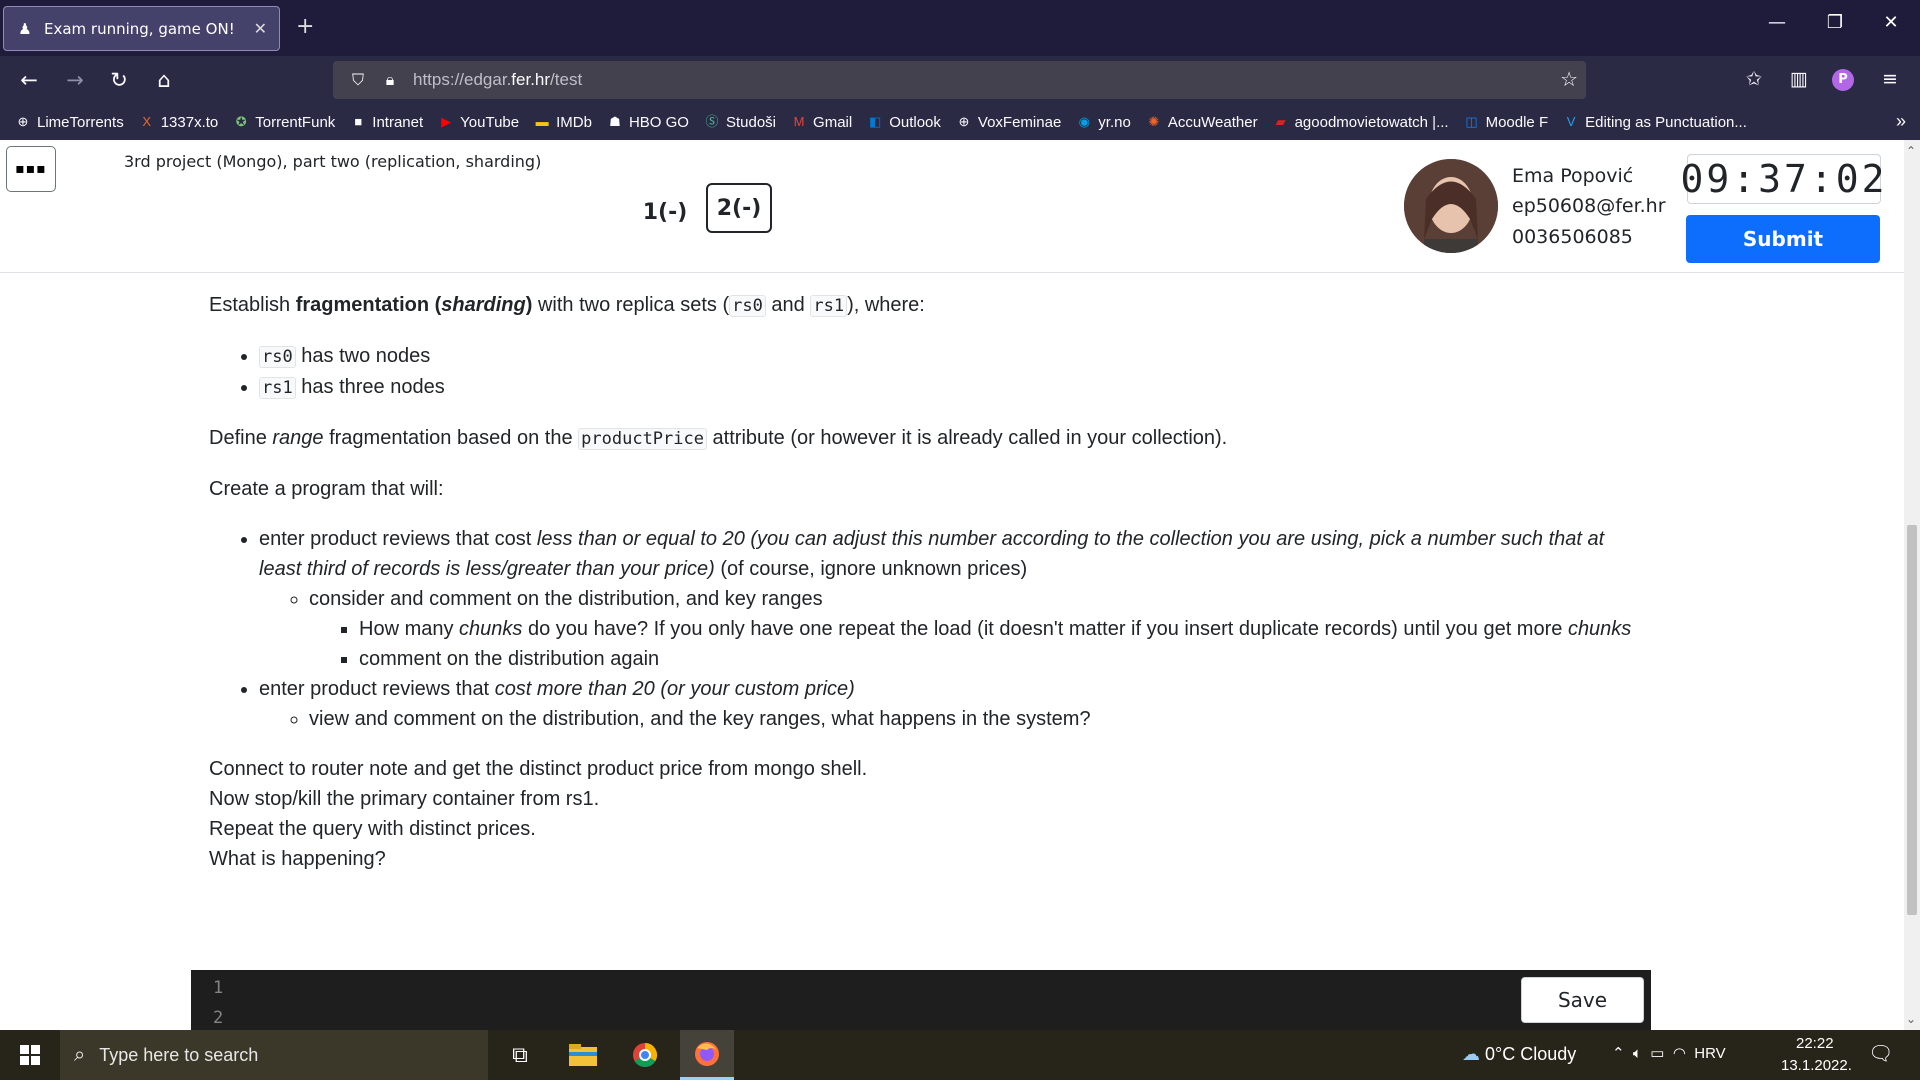 The image size is (1920, 1080). Describe the element at coordinates (1777, 22) in the screenshot. I see `window-minimize-icon: —` at that location.